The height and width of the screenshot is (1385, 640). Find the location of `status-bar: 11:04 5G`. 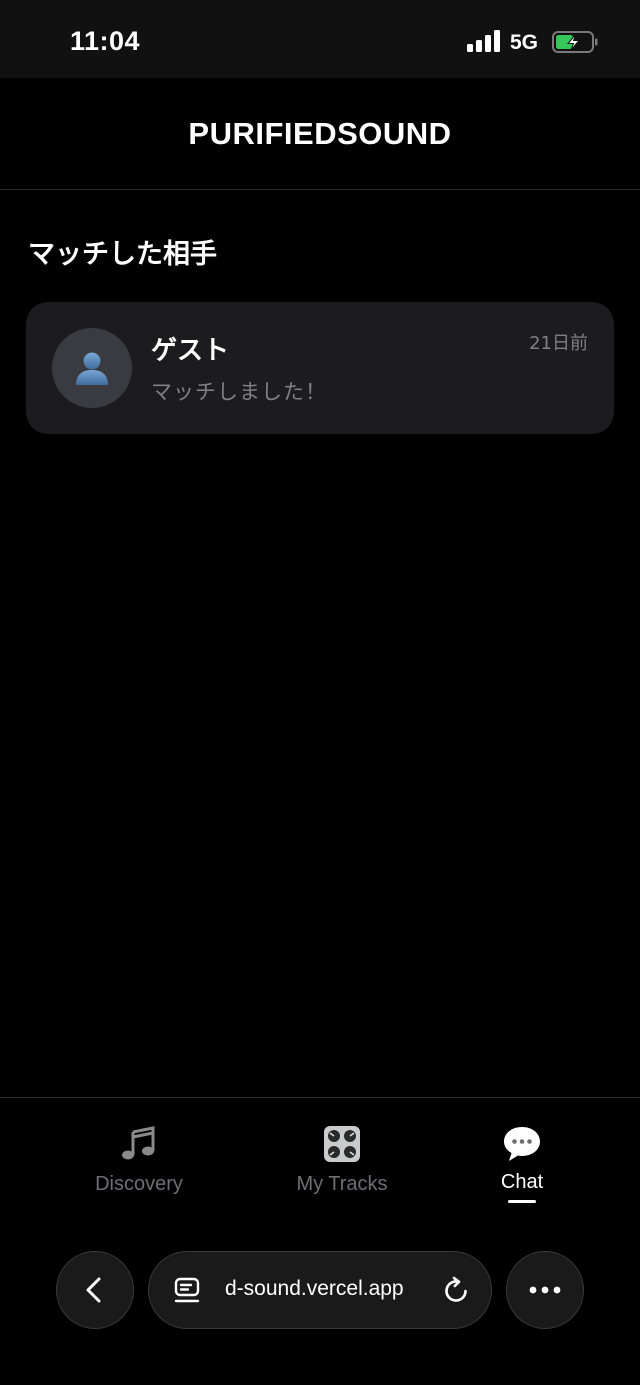

status-bar: 11:04 5G is located at coordinates (320, 39).